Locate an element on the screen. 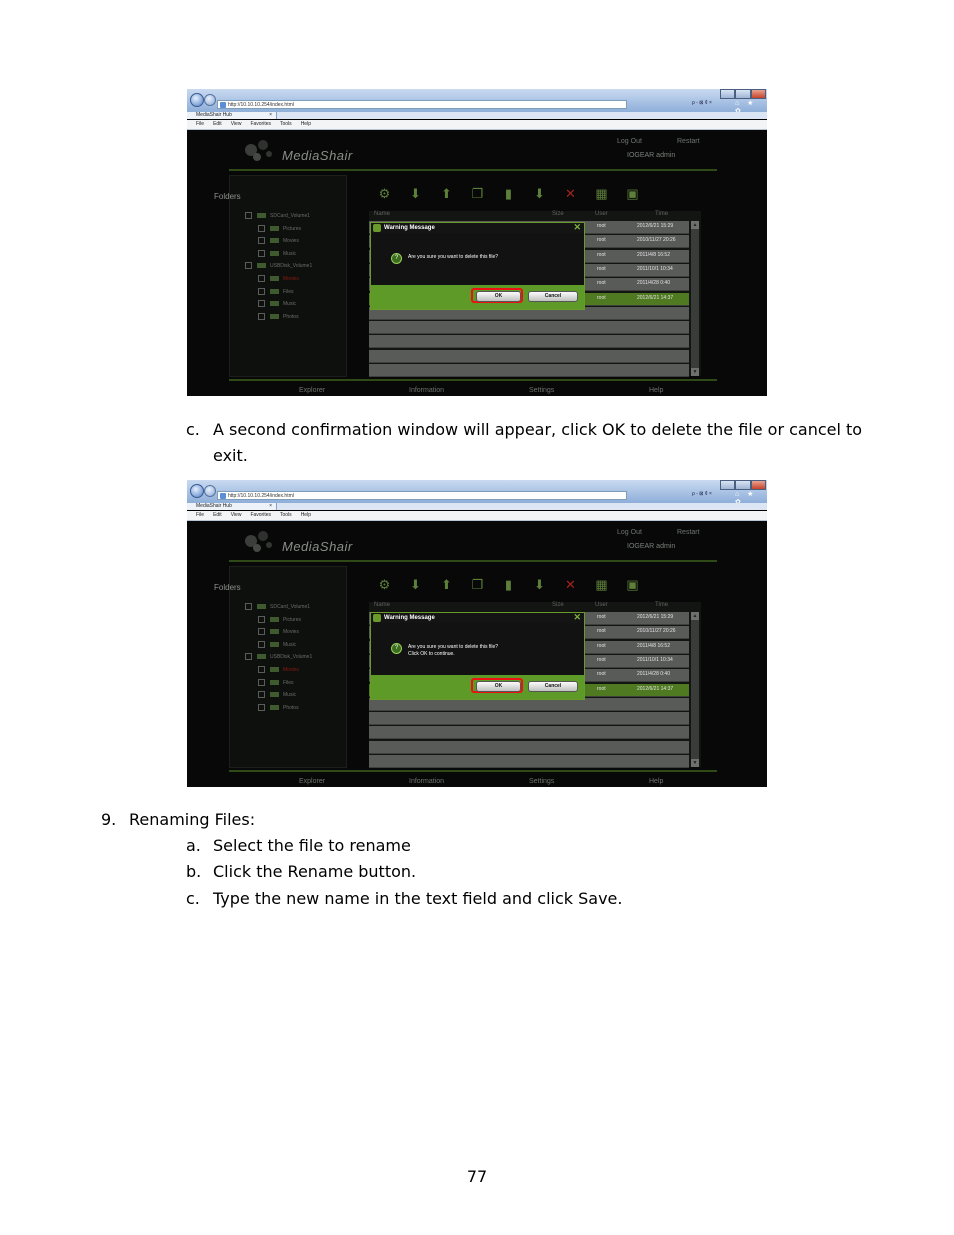 This screenshot has width=954, height=1235. folder-item: SDCard_Volume1 is located at coordinates (277, 215).